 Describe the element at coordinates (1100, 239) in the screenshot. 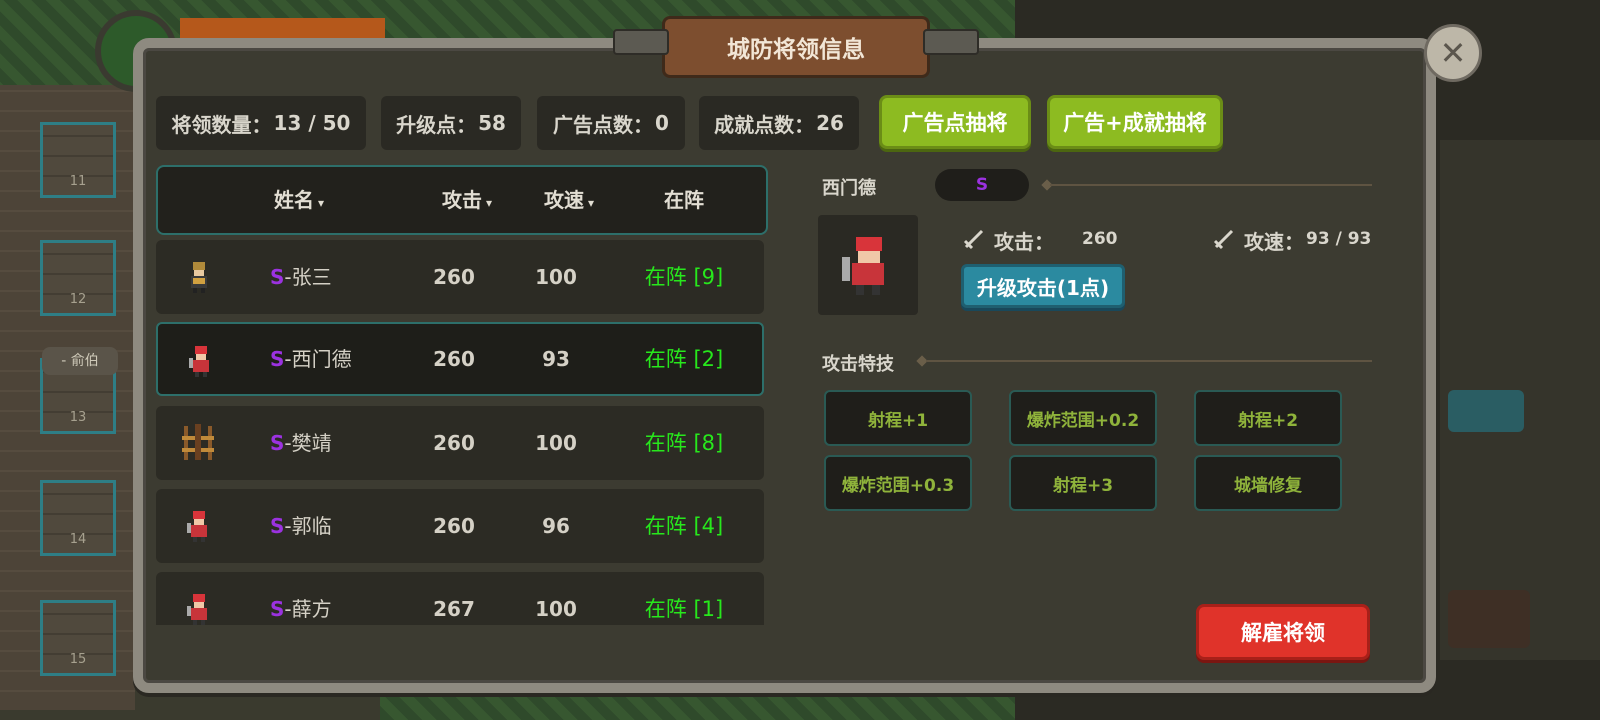

I see `attack-value: 260` at that location.